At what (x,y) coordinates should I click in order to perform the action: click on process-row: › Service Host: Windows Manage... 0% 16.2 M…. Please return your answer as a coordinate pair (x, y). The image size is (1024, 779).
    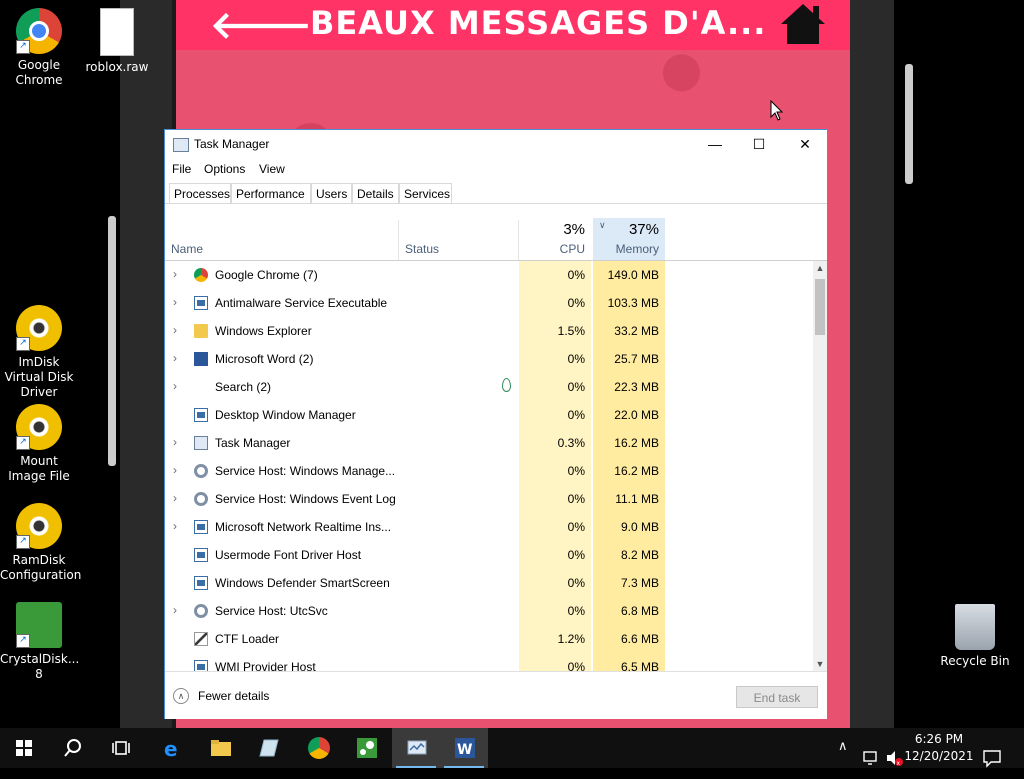
    Looking at the image, I should click on (489, 471).